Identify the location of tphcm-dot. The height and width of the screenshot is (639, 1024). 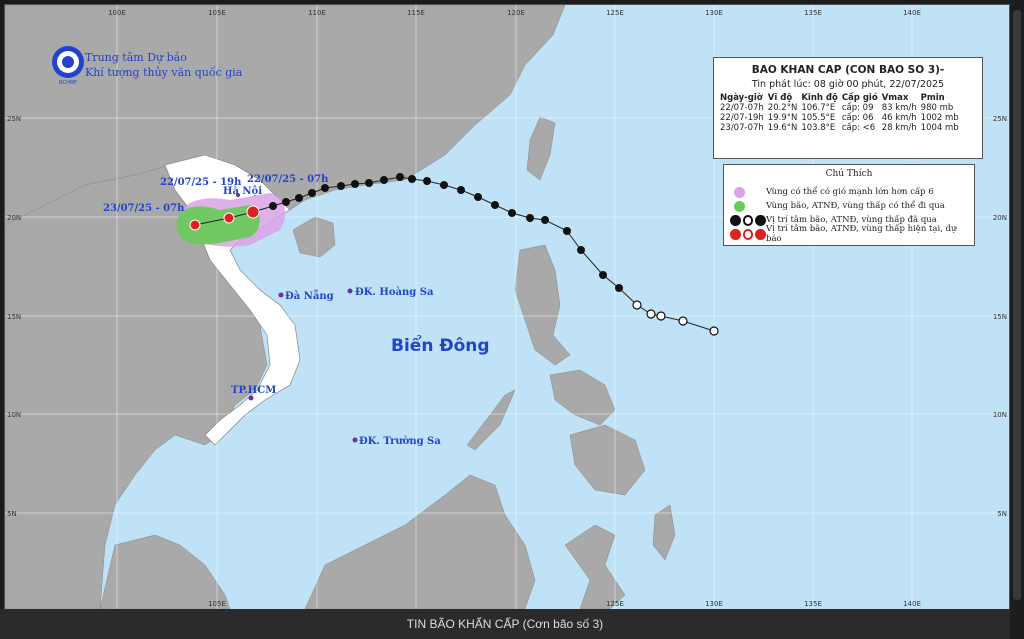
(251, 398).